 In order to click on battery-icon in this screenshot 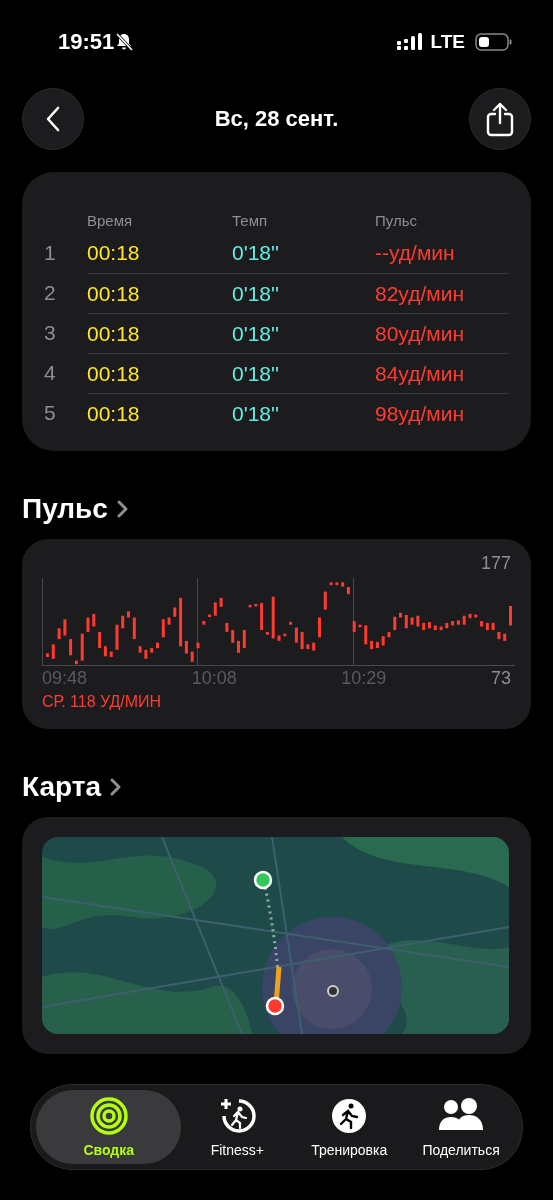, I will do `click(494, 42)`.